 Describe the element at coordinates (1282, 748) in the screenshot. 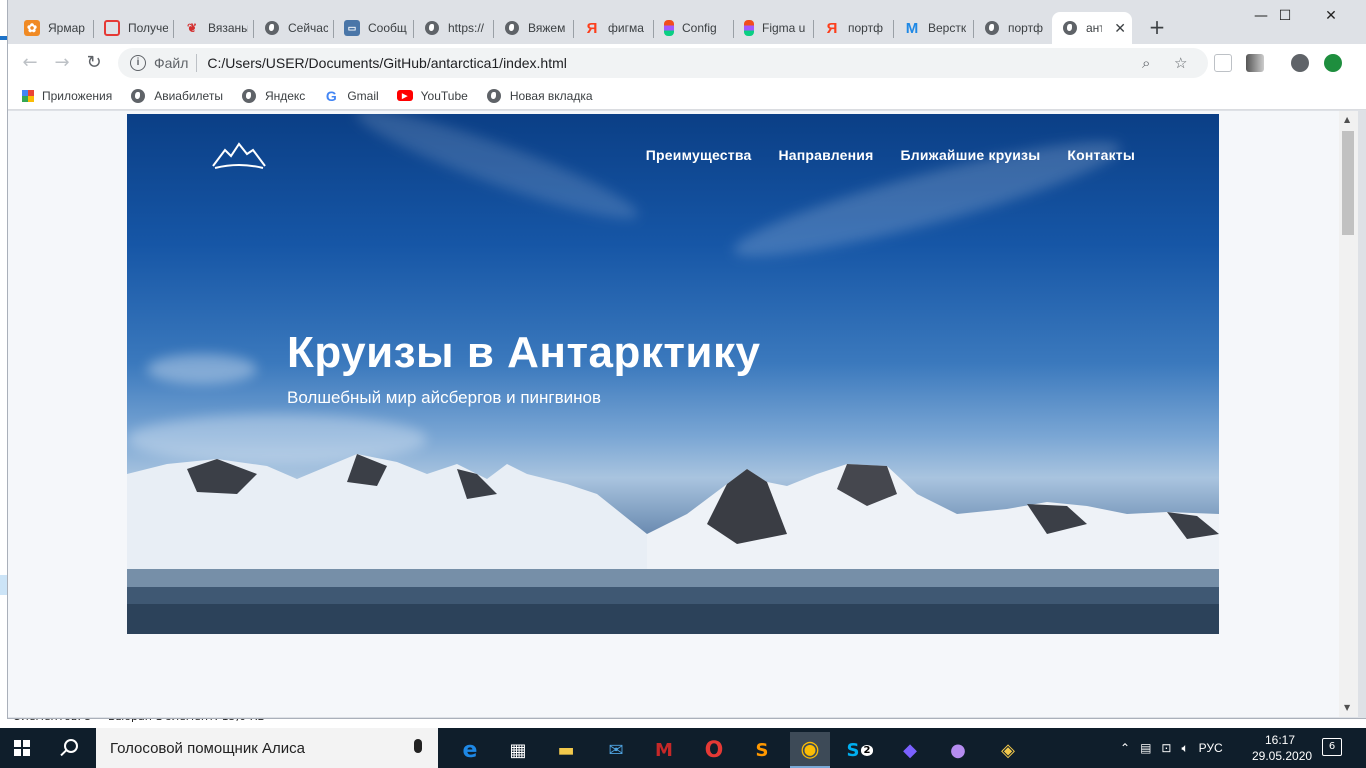

I see `clock: 16:17 29.05.2020` at that location.